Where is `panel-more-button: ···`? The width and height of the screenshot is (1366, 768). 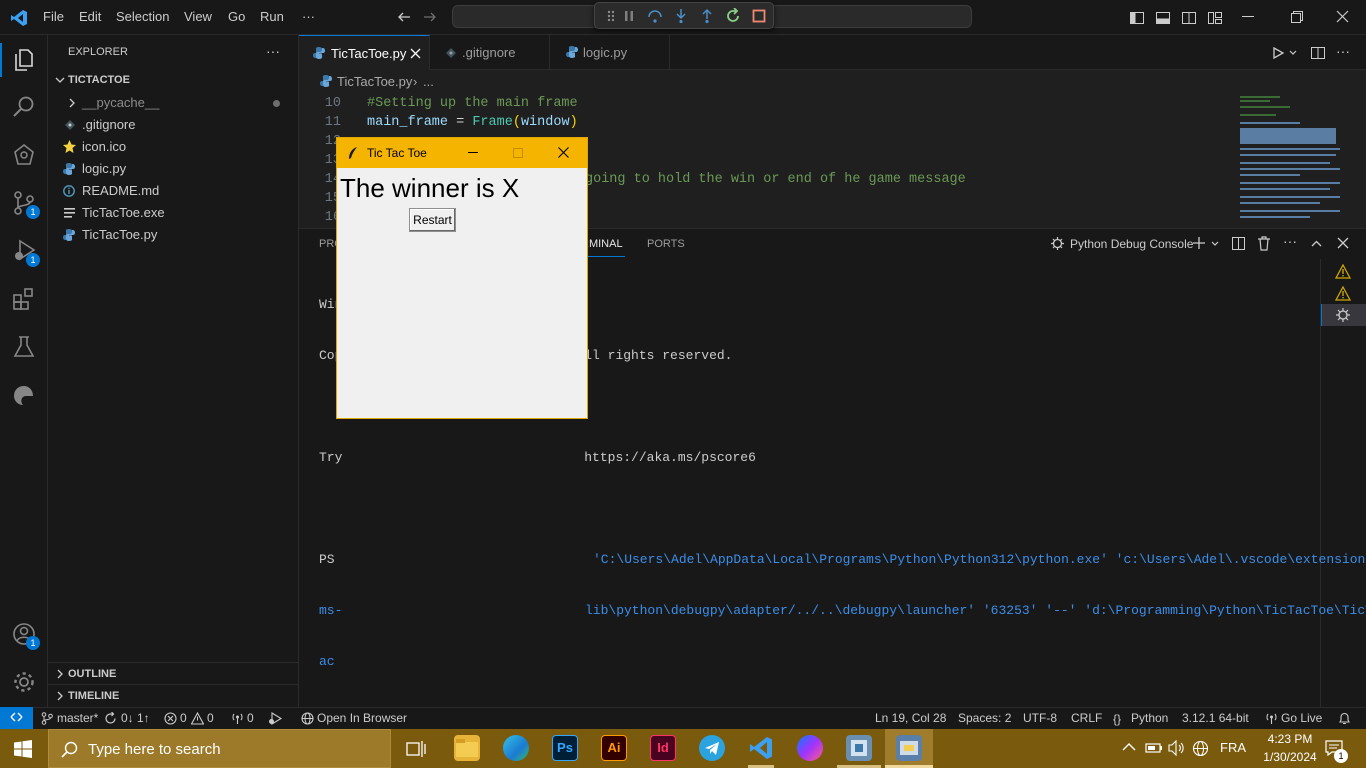
panel-more-button: ··· is located at coordinates (1290, 241).